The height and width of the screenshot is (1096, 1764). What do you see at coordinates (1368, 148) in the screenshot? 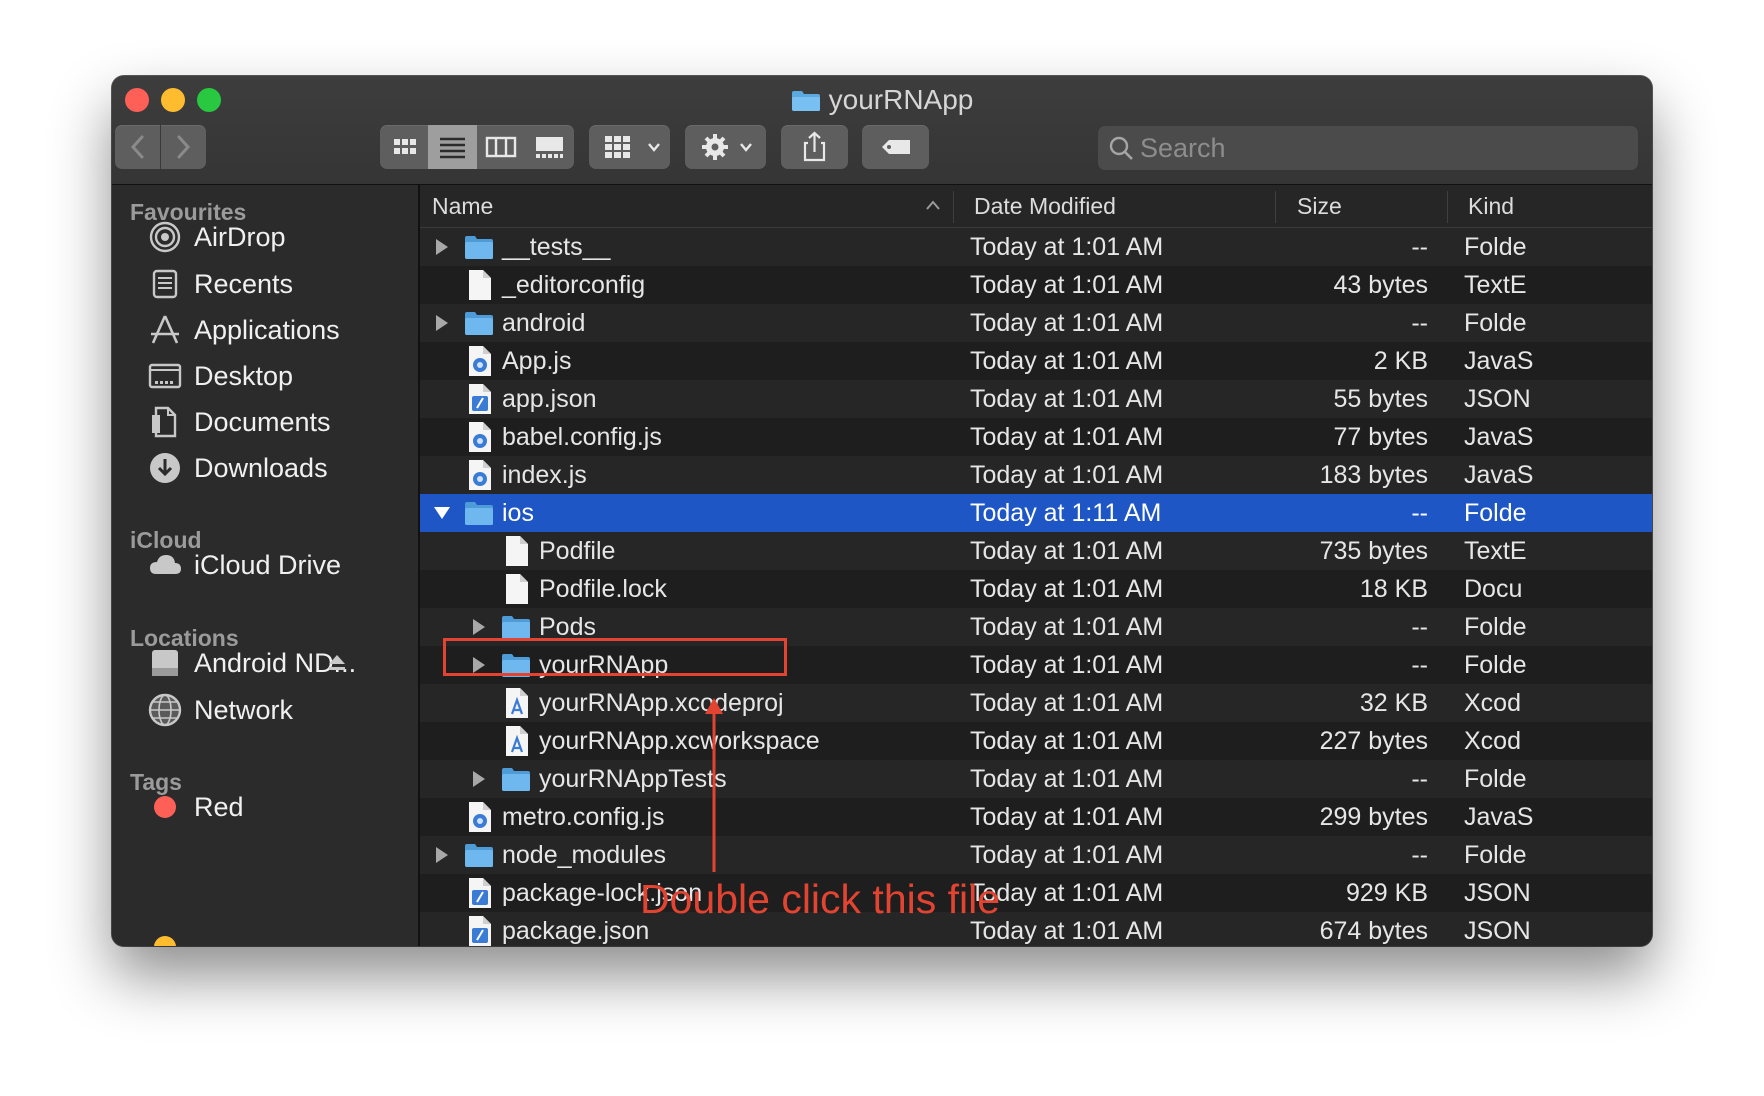
I see `search-field: Search` at bounding box center [1368, 148].